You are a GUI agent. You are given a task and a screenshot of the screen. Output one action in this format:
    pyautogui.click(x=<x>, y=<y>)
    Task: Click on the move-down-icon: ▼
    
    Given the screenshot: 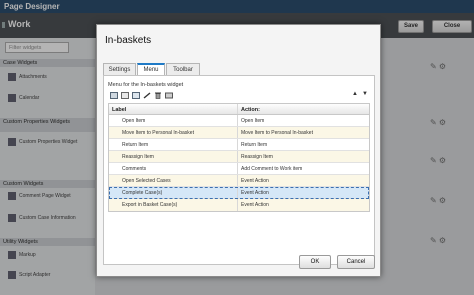 What is the action you would take?
    pyautogui.click(x=365, y=94)
    